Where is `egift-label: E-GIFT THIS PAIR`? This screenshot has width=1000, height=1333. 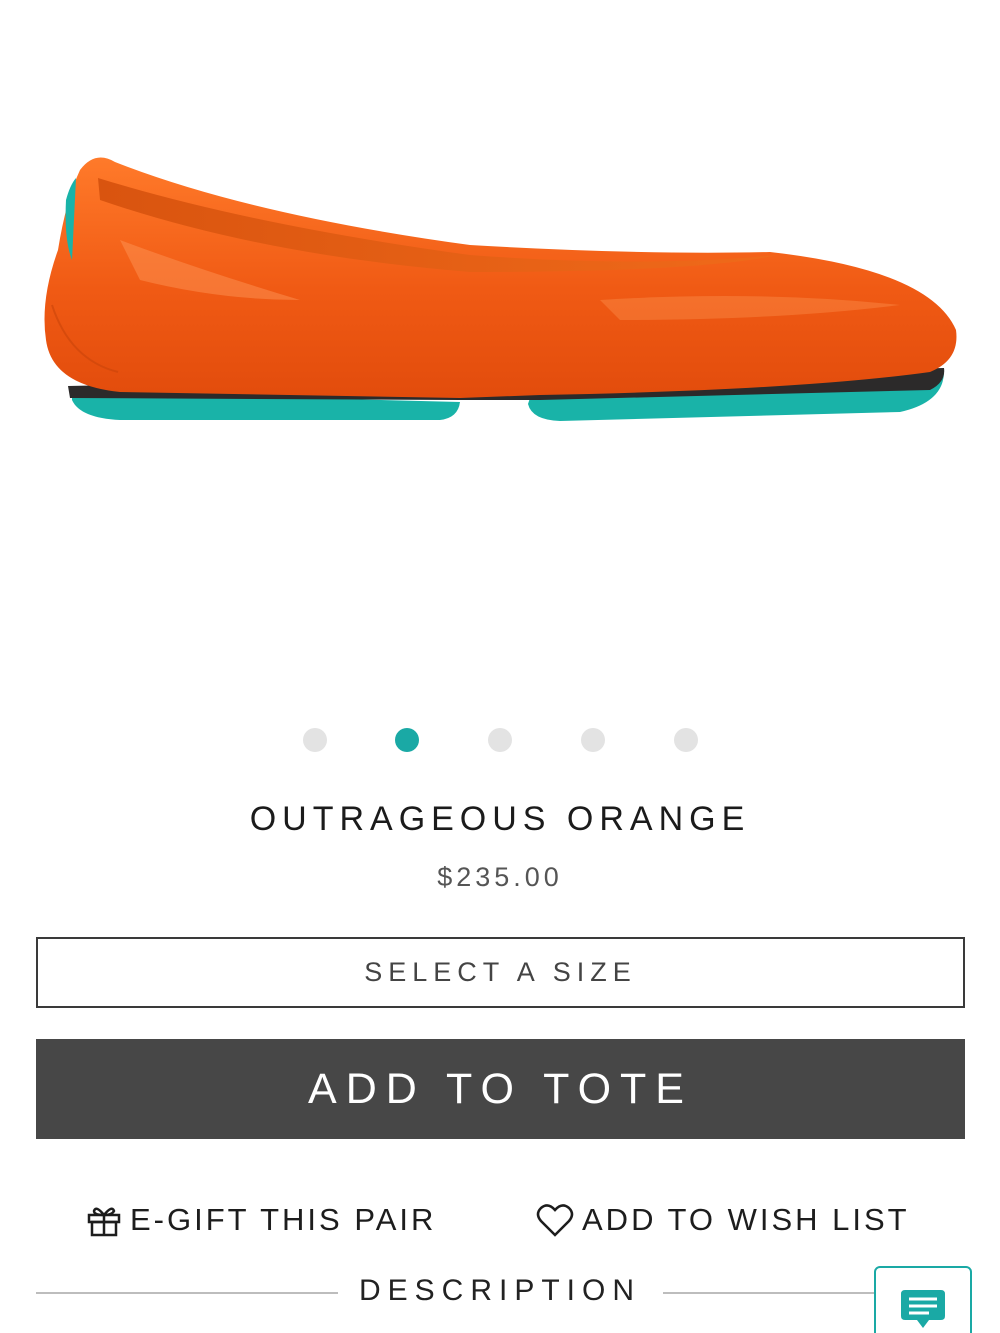
egift-label: E-GIFT THIS PAIR is located at coordinates (283, 1219).